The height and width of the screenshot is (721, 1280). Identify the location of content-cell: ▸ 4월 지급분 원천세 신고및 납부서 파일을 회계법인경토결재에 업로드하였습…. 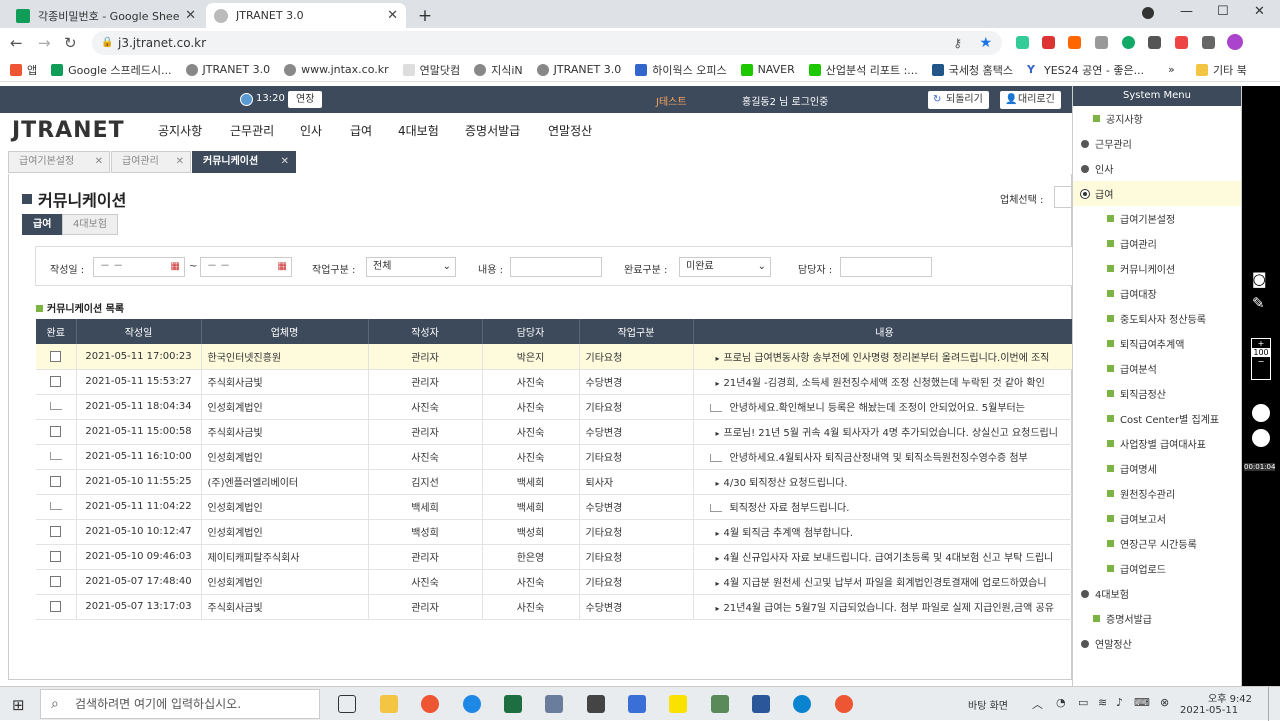
(885, 582).